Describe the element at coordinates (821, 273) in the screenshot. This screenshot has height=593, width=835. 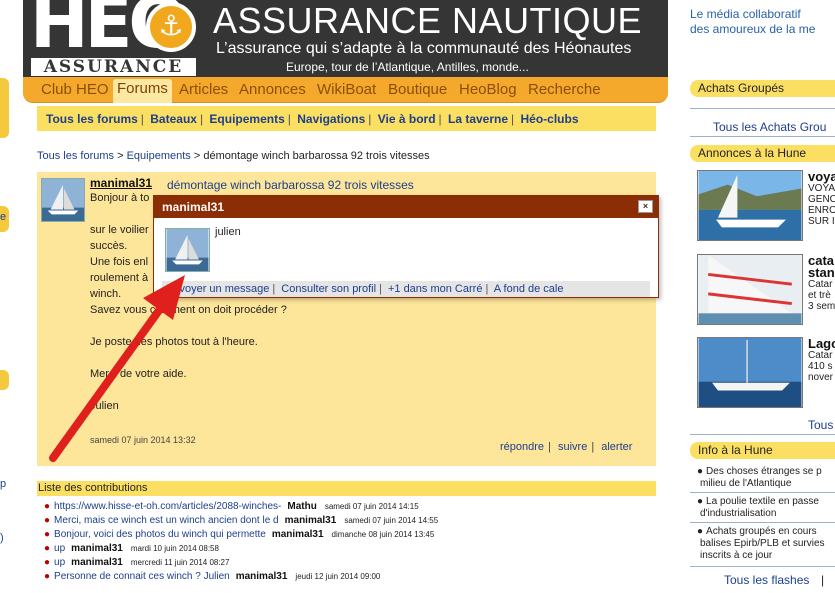
I see `listing-title: stan` at that location.